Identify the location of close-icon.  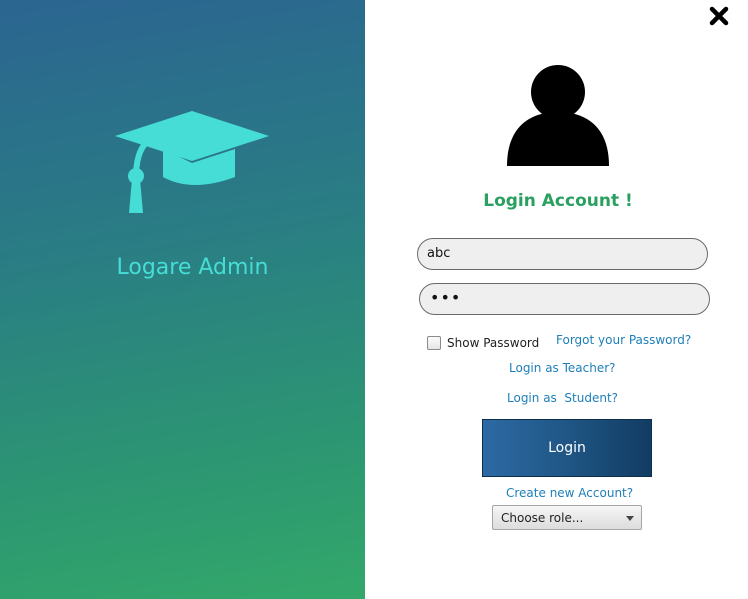
(719, 16).